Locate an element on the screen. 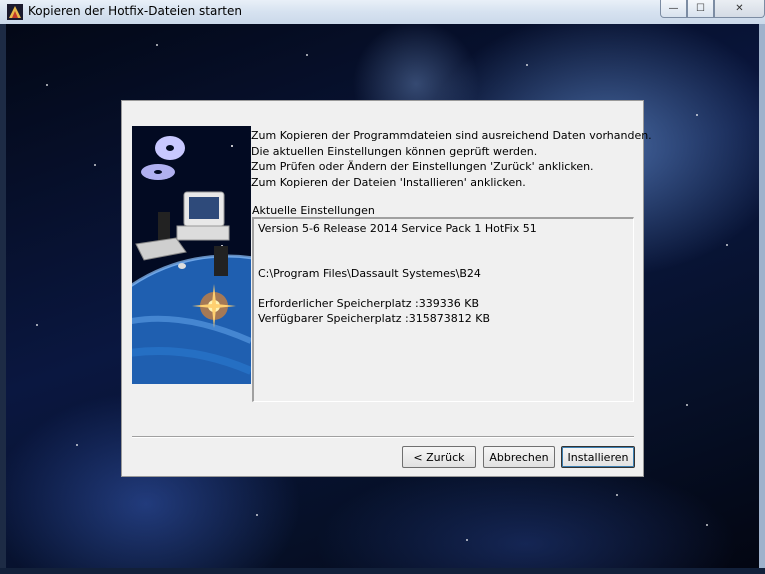  window-title: Kopieren der Hotfix-Dateien starten is located at coordinates (135, 11).